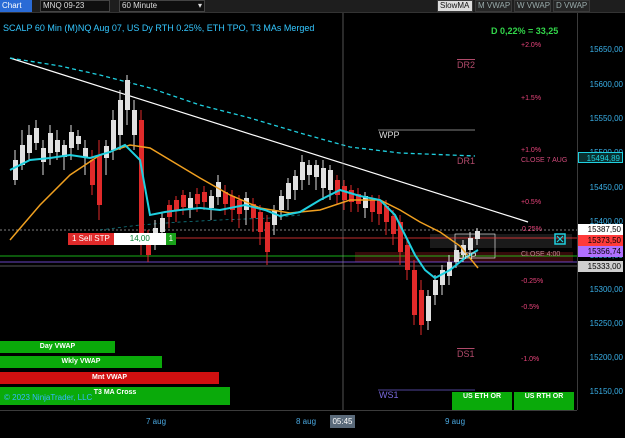  I want to click on time-tick: 8 aug, so click(306, 421).